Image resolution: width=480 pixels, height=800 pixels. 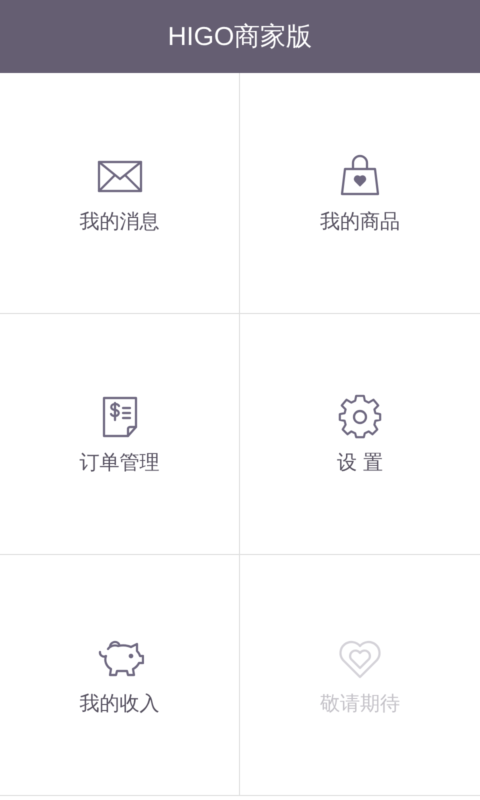 I want to click on settings-icon, so click(x=360, y=416).